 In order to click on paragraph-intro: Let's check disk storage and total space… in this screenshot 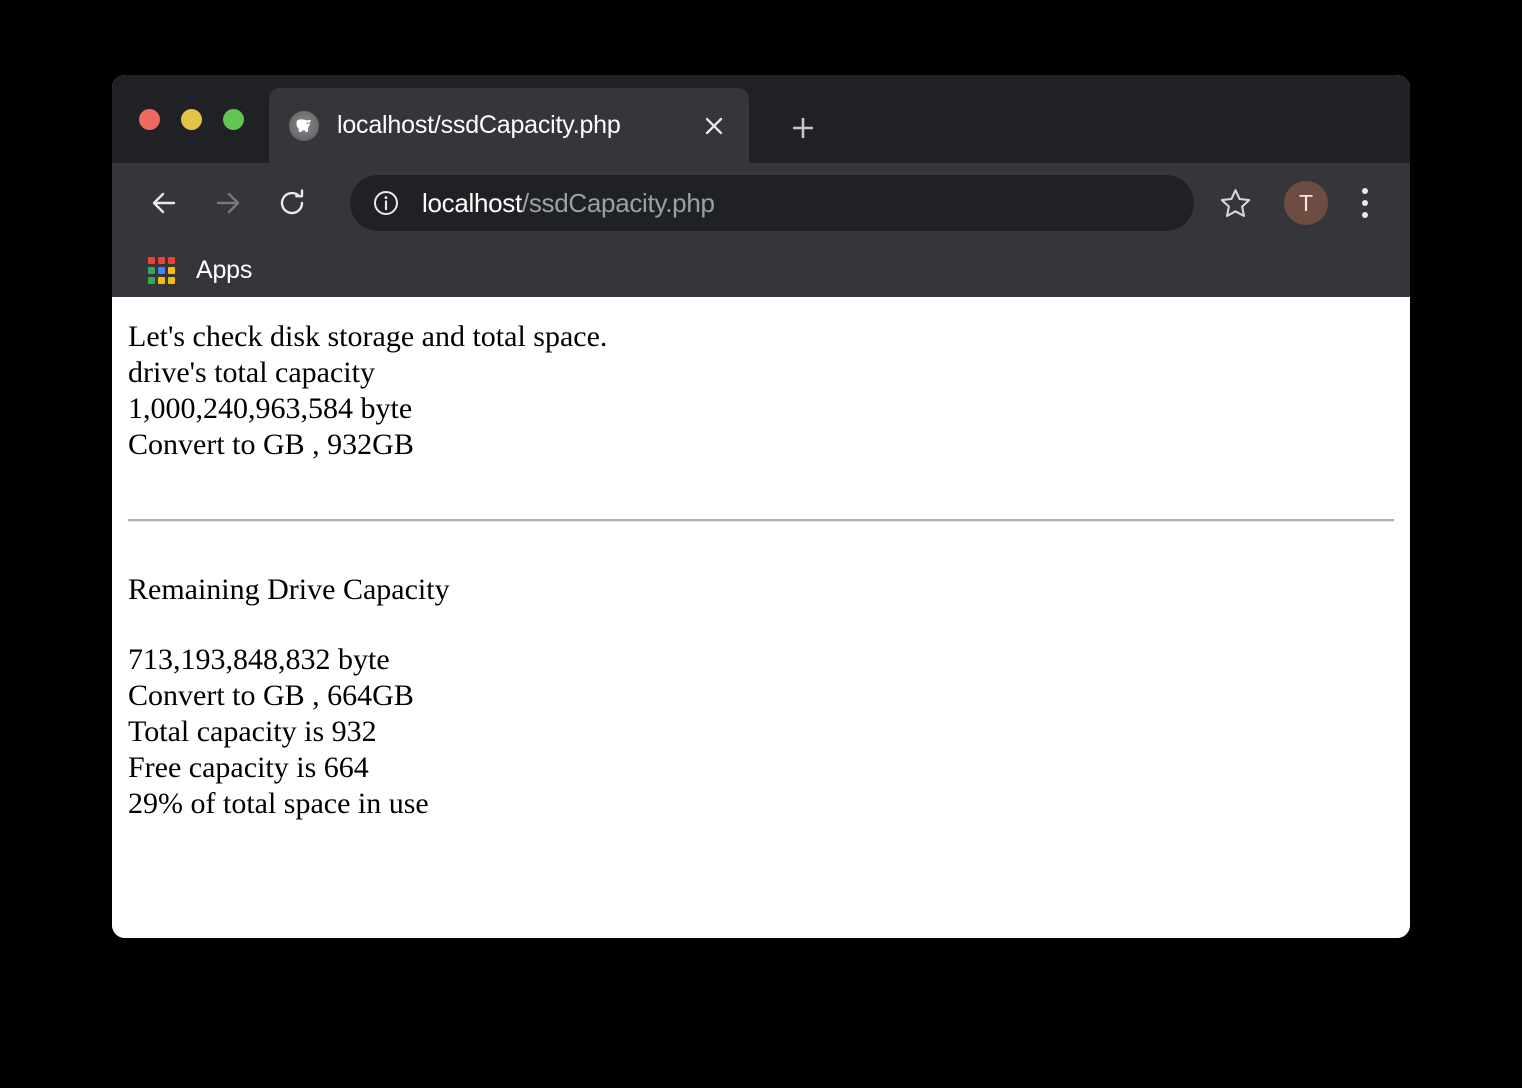, I will do `click(761, 391)`.